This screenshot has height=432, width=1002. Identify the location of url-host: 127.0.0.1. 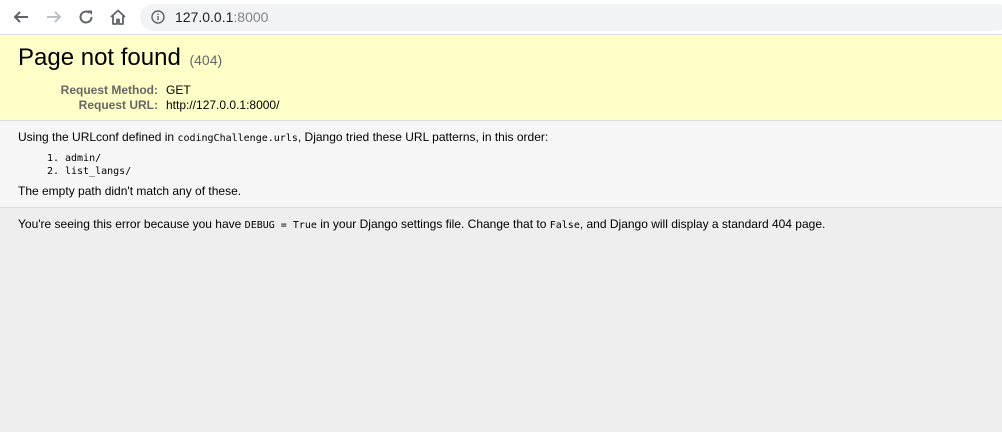
(204, 17).